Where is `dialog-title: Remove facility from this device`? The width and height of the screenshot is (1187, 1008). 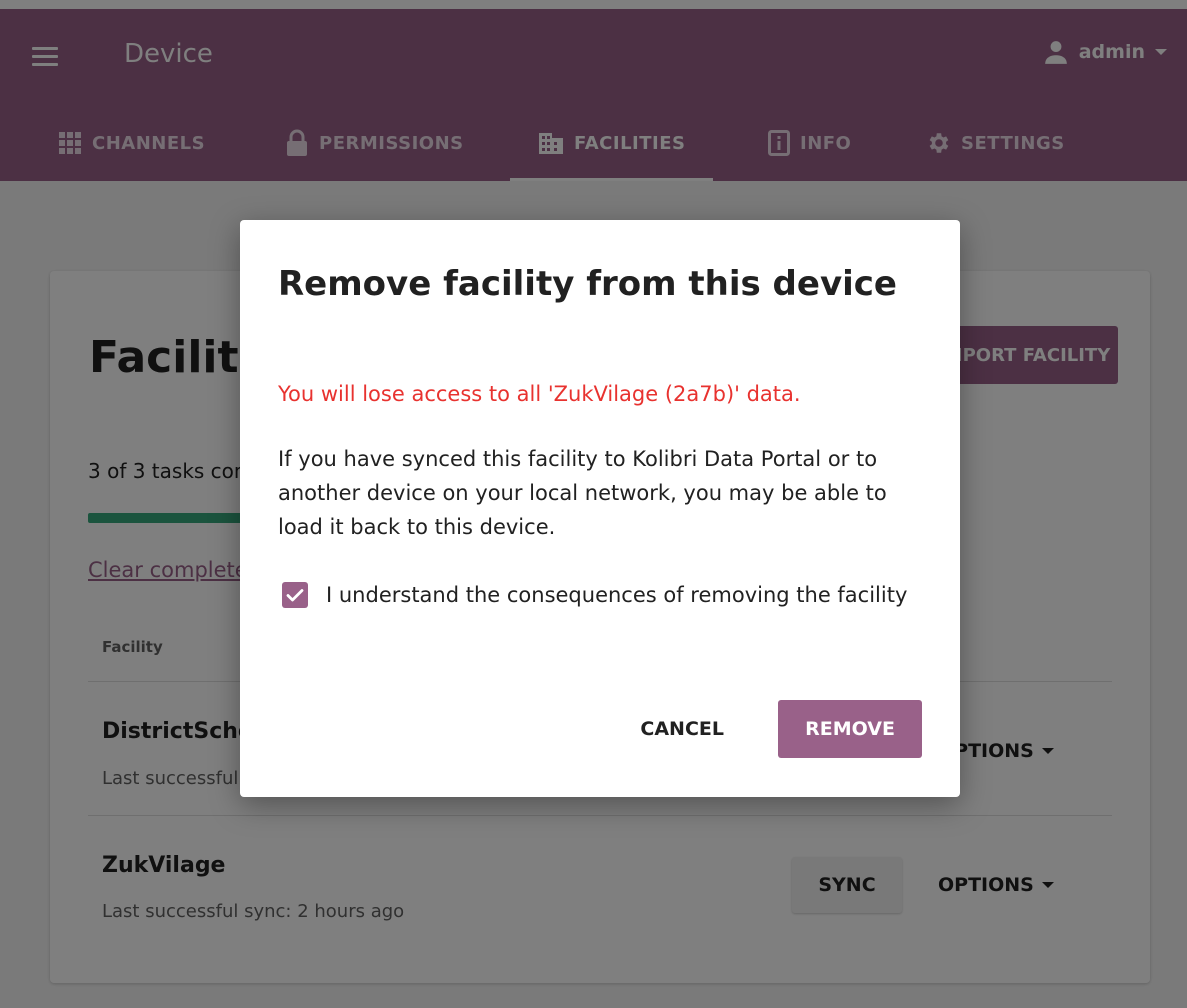 dialog-title: Remove facility from this device is located at coordinates (587, 284).